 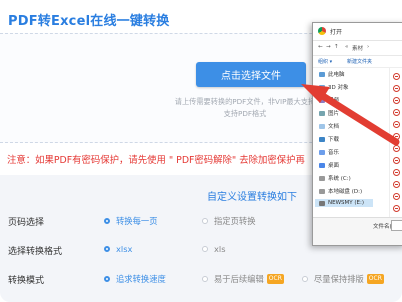 What do you see at coordinates (368, 47) in the screenshot?
I see `address-chevron: ›` at bounding box center [368, 47].